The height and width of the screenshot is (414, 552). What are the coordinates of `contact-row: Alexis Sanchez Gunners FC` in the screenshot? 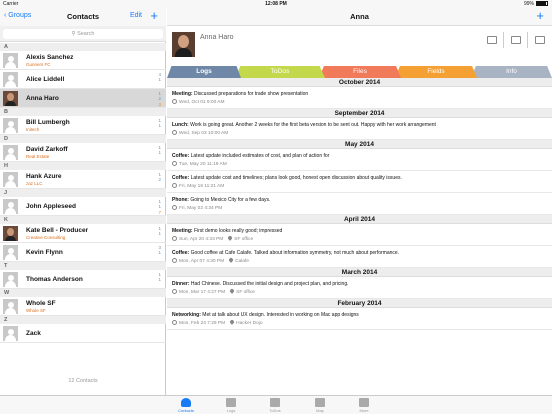 It's located at (83, 60).